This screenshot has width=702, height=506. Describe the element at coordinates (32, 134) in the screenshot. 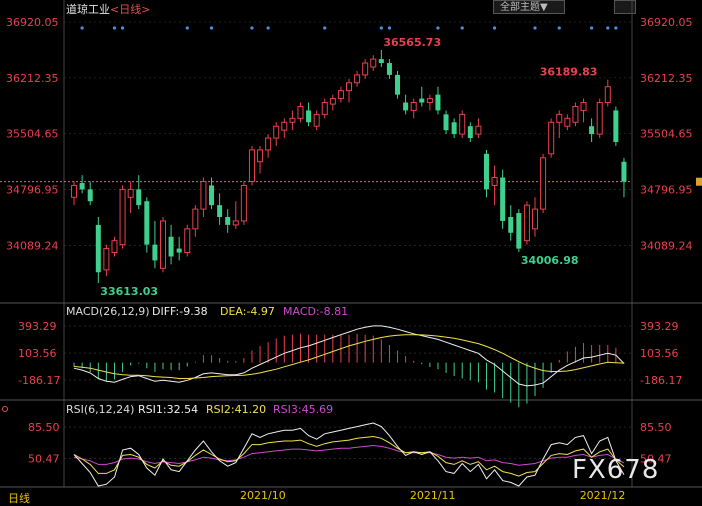

I see `price-tick-label-left: 35504.65` at that location.